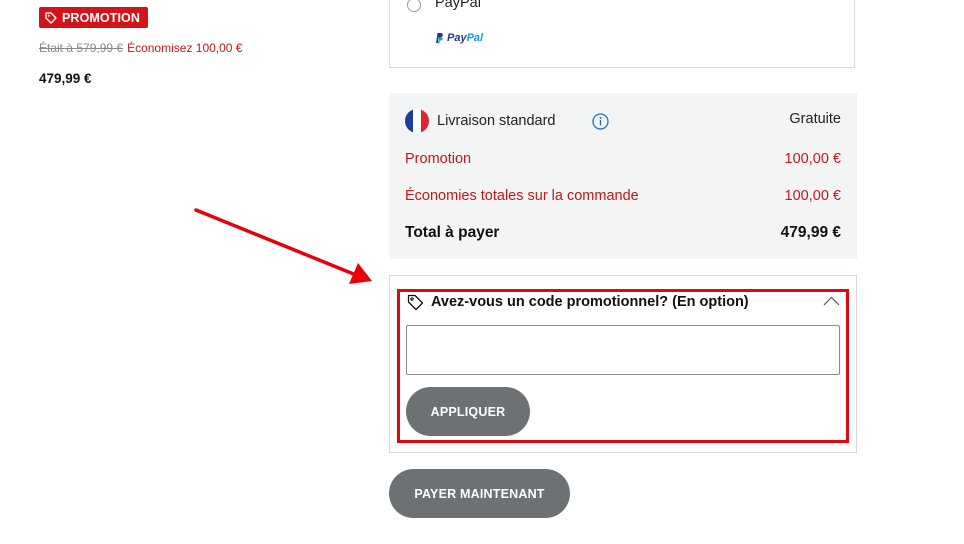 The image size is (964, 544). I want to click on promotion-badge-label: PROMOTION, so click(101, 17).